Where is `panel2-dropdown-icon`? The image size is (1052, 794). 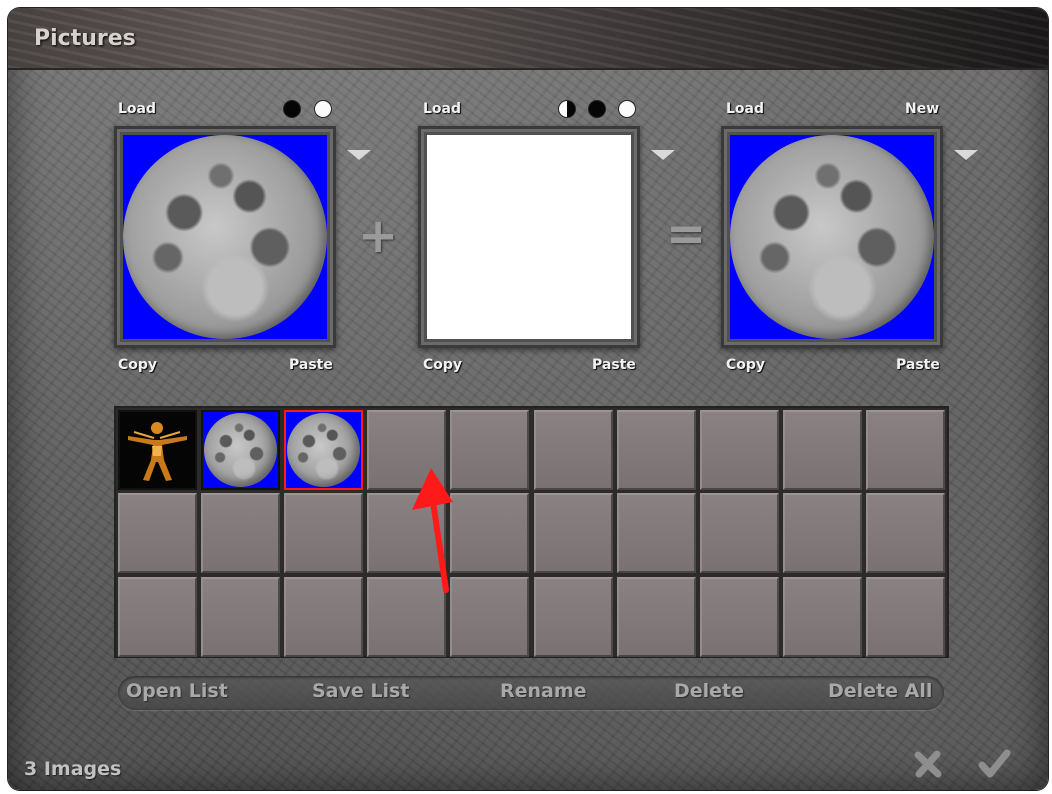
panel2-dropdown-icon is located at coordinates (663, 155).